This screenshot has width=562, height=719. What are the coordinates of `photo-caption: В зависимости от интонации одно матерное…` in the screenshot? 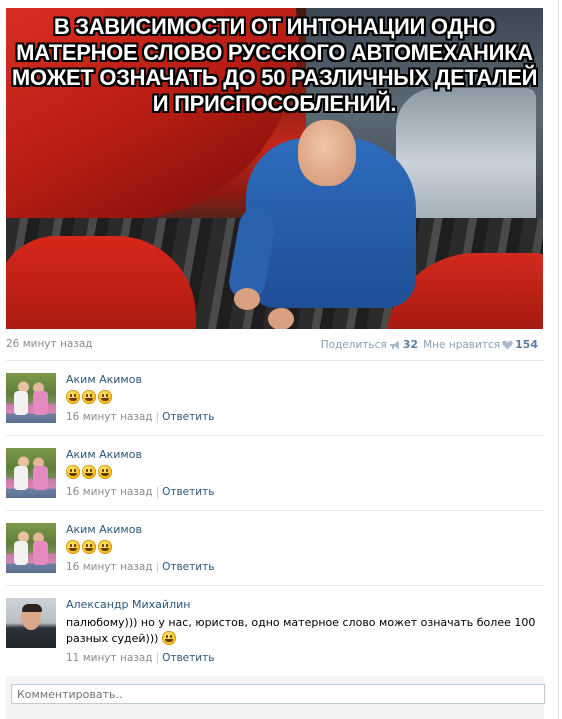 It's located at (274, 65).